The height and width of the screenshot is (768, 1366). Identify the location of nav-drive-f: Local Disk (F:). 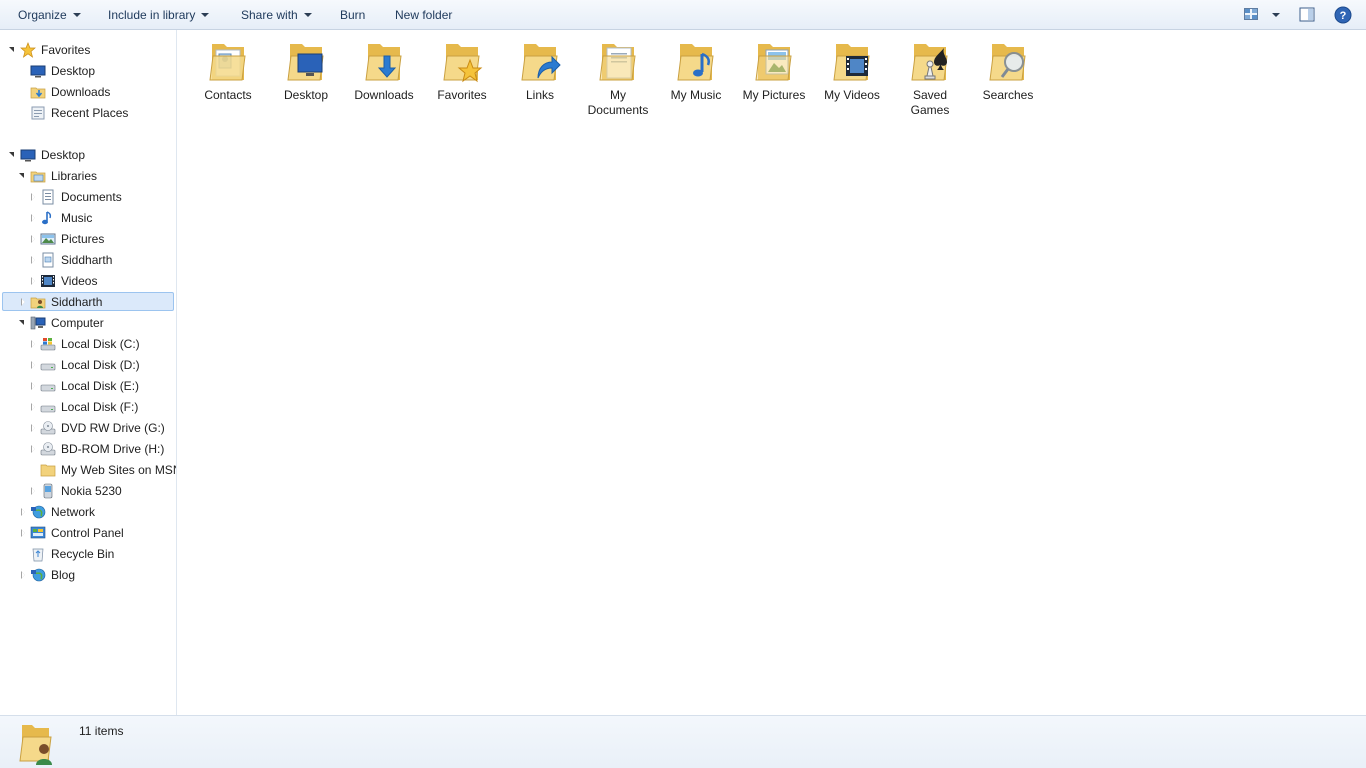
(88, 407).